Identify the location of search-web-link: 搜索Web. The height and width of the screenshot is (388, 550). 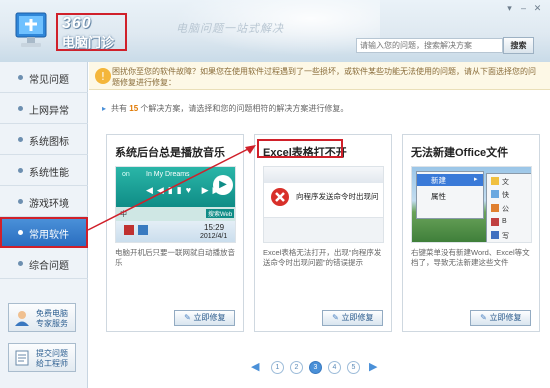
(220, 213).